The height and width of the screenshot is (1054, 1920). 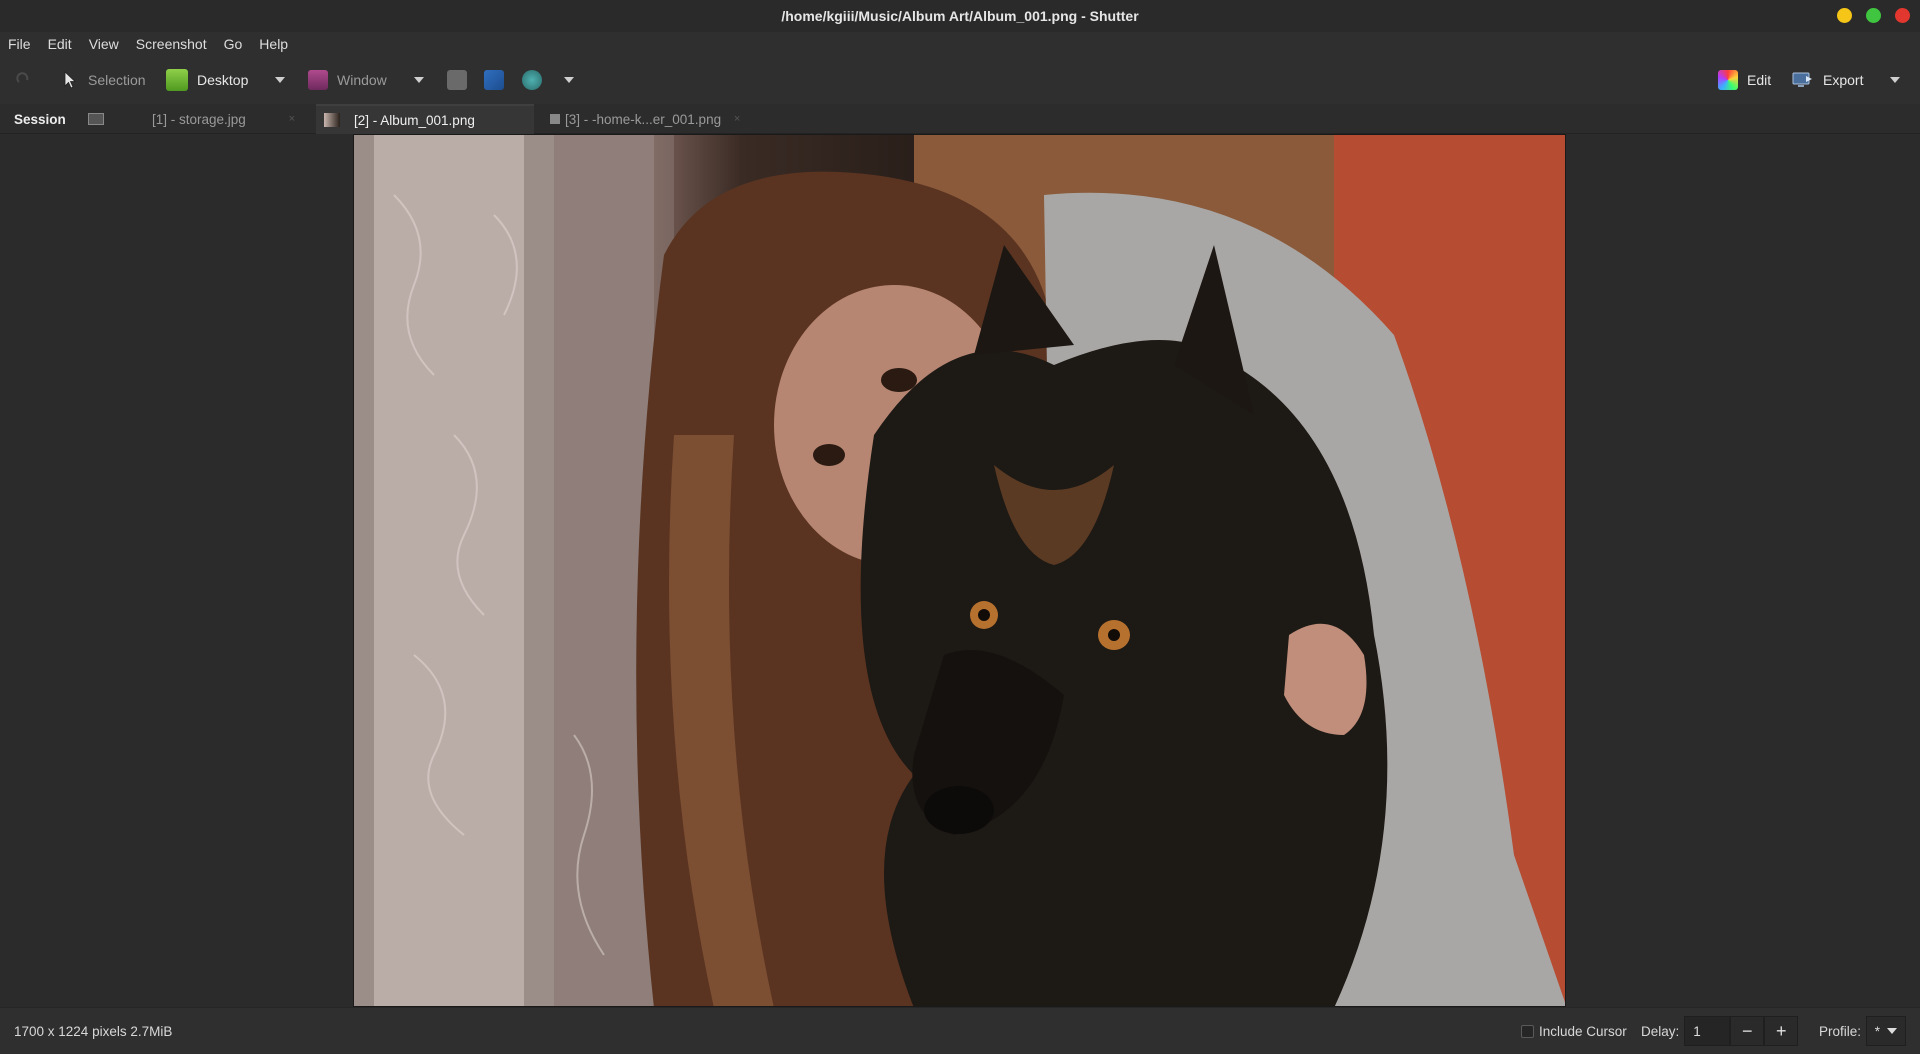 I want to click on export-icon, so click(x=1802, y=79).